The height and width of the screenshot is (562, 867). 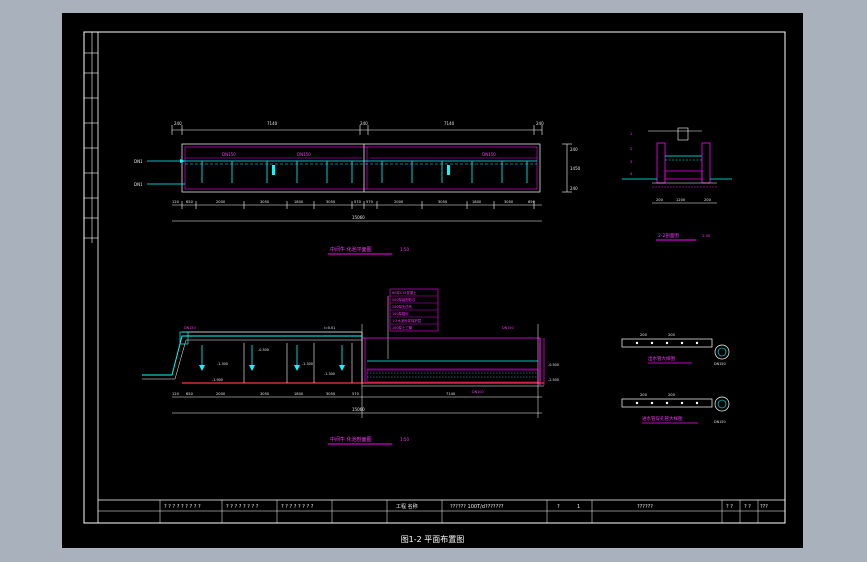 I want to click on detail-a-dim-3: 200, so click(x=708, y=200).